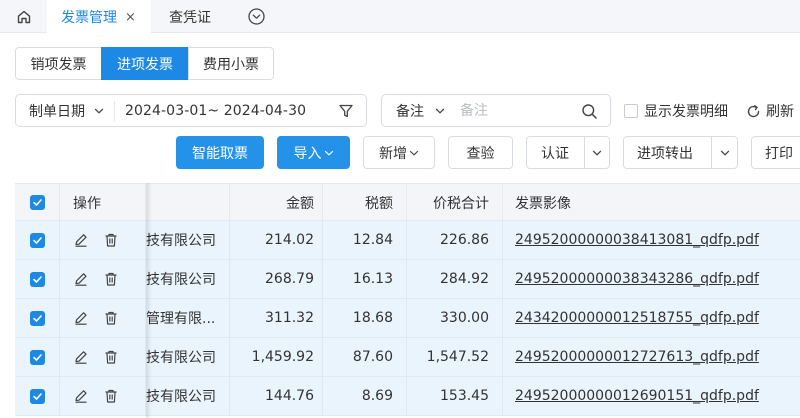 This screenshot has width=800, height=418. I want to click on invoice-image-link: 24952000000038343286_qdfp.pdf, so click(637, 279).